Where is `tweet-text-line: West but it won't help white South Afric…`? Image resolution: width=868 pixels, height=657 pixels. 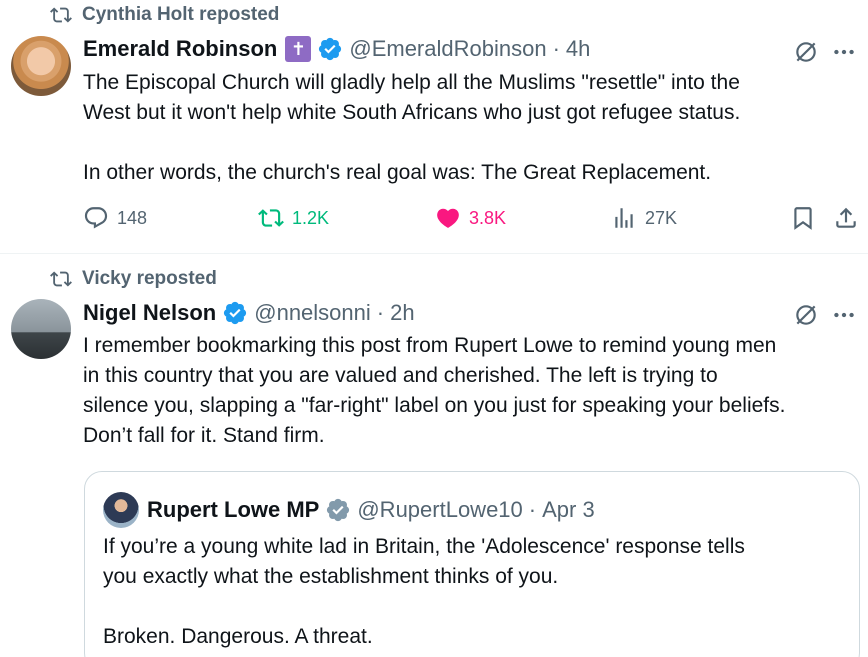
tweet-text-line: West but it won't help white South Afric… is located at coordinates (412, 112).